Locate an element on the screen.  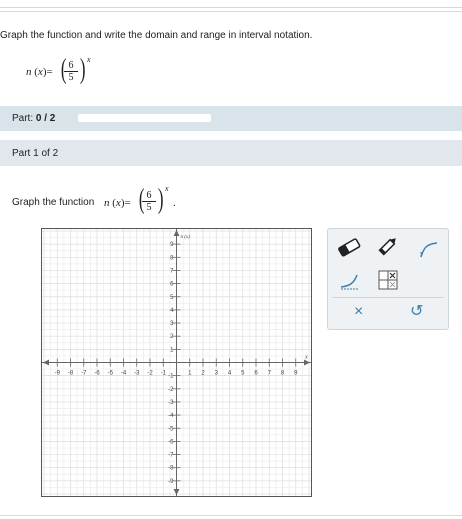
y-tick-label: -9 is located at coordinates (171, 482).